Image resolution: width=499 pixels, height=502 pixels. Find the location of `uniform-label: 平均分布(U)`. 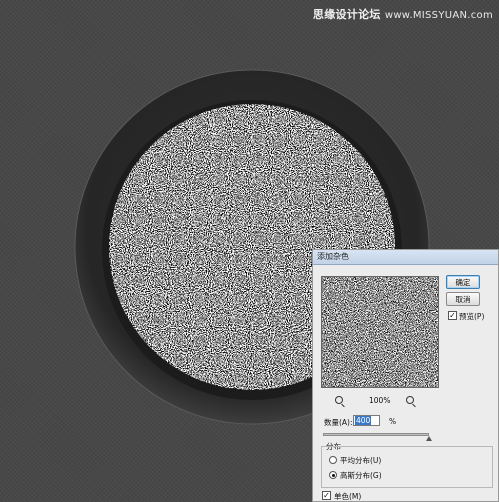

uniform-label: 平均分布(U) is located at coordinates (361, 460).